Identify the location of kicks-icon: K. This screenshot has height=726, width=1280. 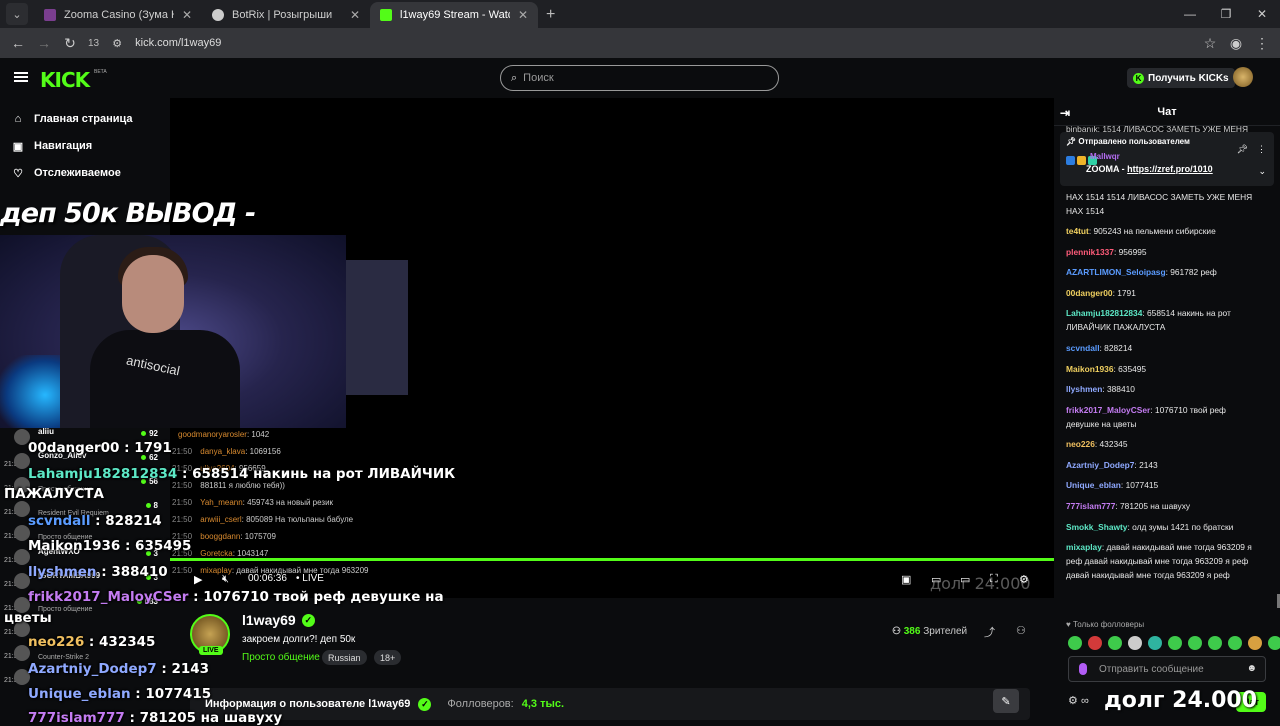
(1138, 78).